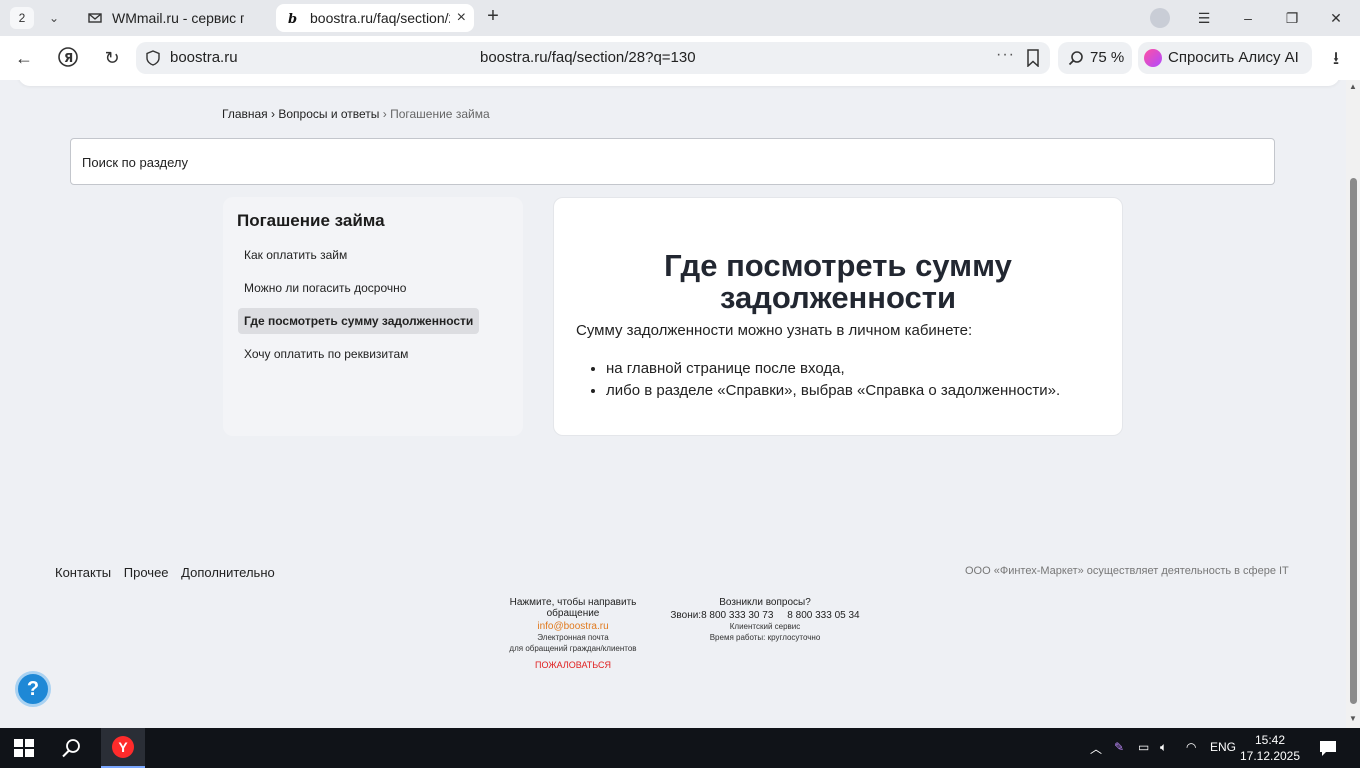  I want to click on sidebar-item-debt-amount: Где посмотреть сумму задолженности, so click(359, 321).